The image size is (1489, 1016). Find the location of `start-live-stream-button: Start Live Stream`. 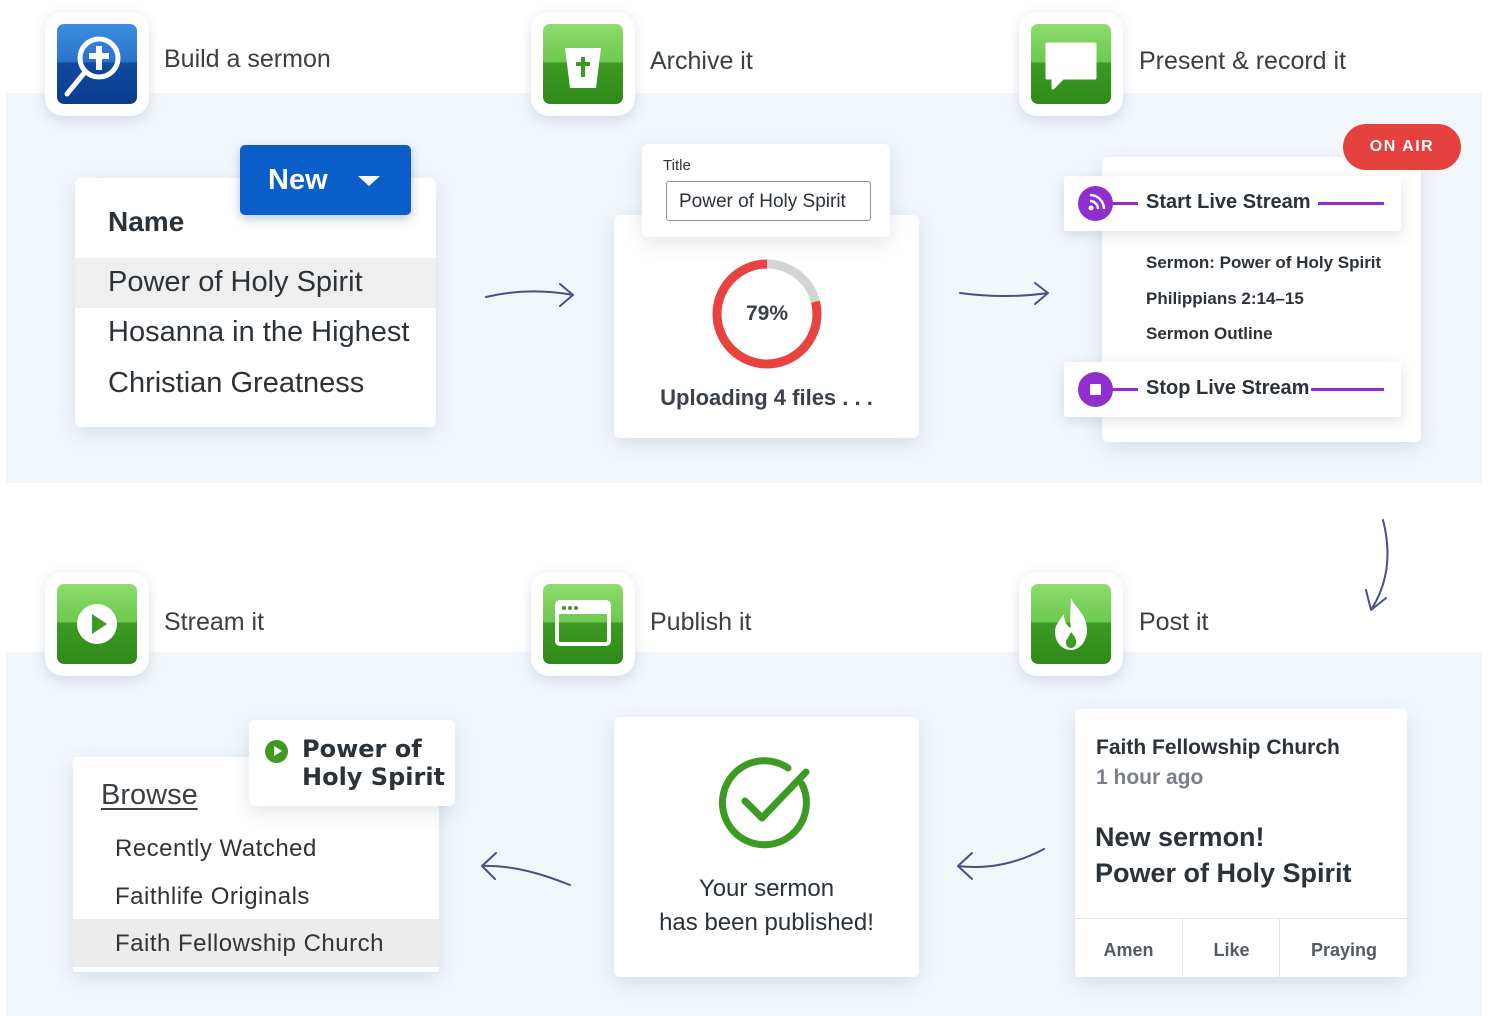

start-live-stream-button: Start Live Stream is located at coordinates (1232, 203).